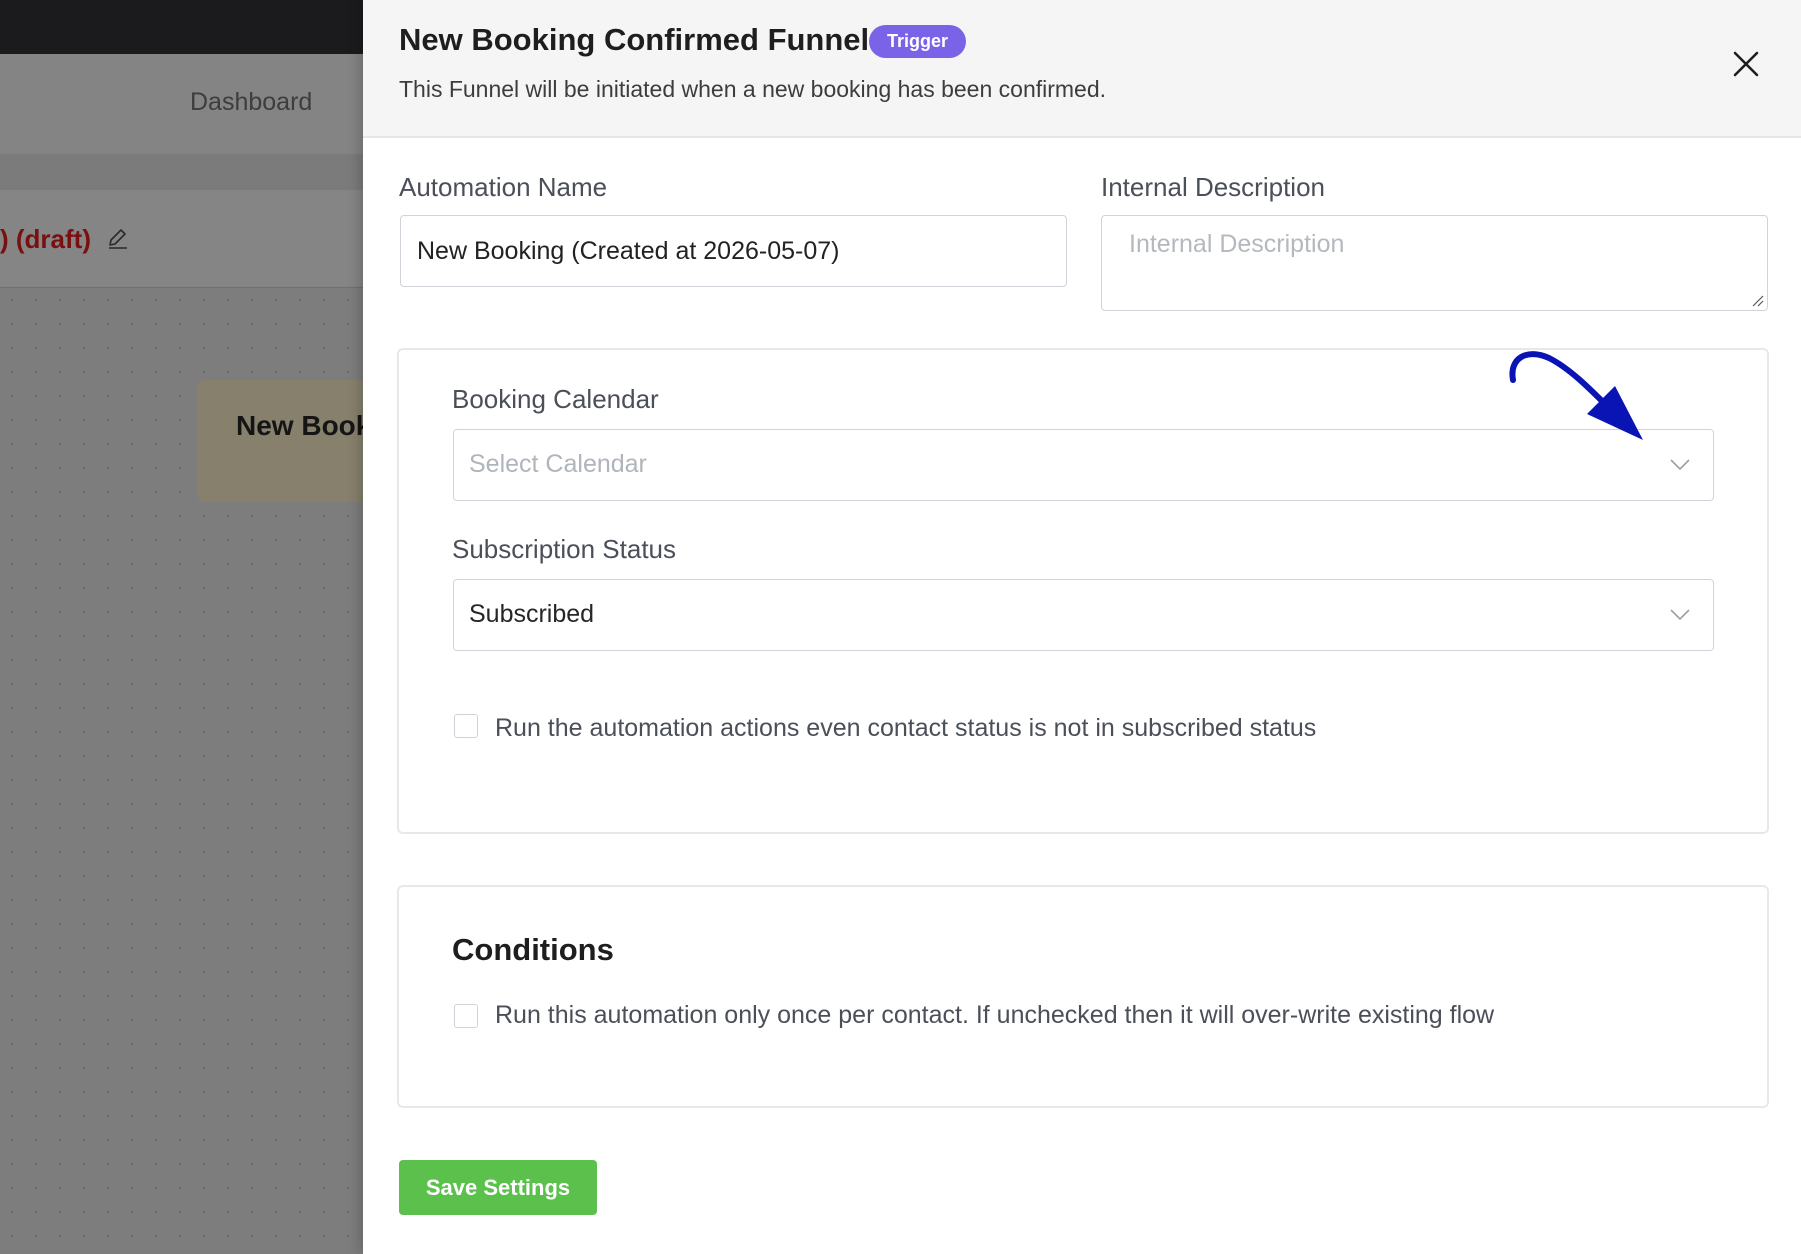  Describe the element at coordinates (45, 239) in the screenshot. I see `draft-status: ) (draft)` at that location.